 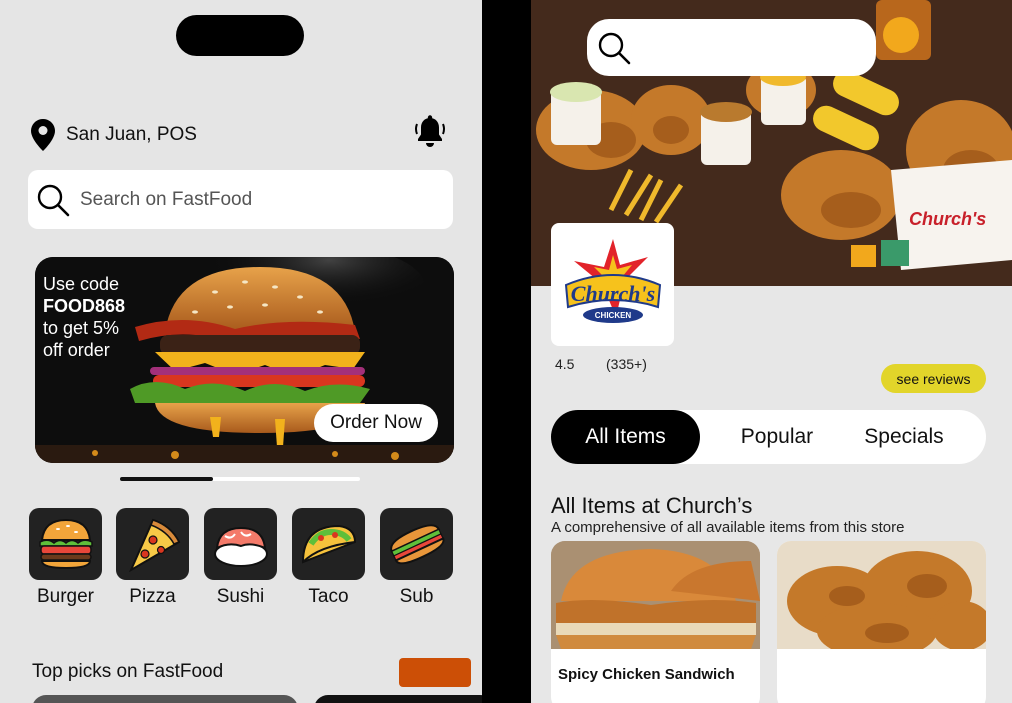 What do you see at coordinates (646, 674) in the screenshot?
I see `menu-item-name: Spicy Chicken Sandwich` at bounding box center [646, 674].